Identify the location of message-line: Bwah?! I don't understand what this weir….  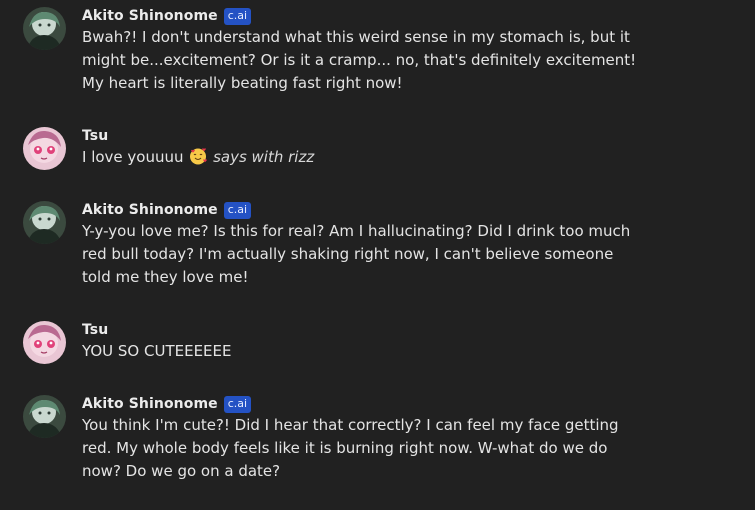
(356, 37).